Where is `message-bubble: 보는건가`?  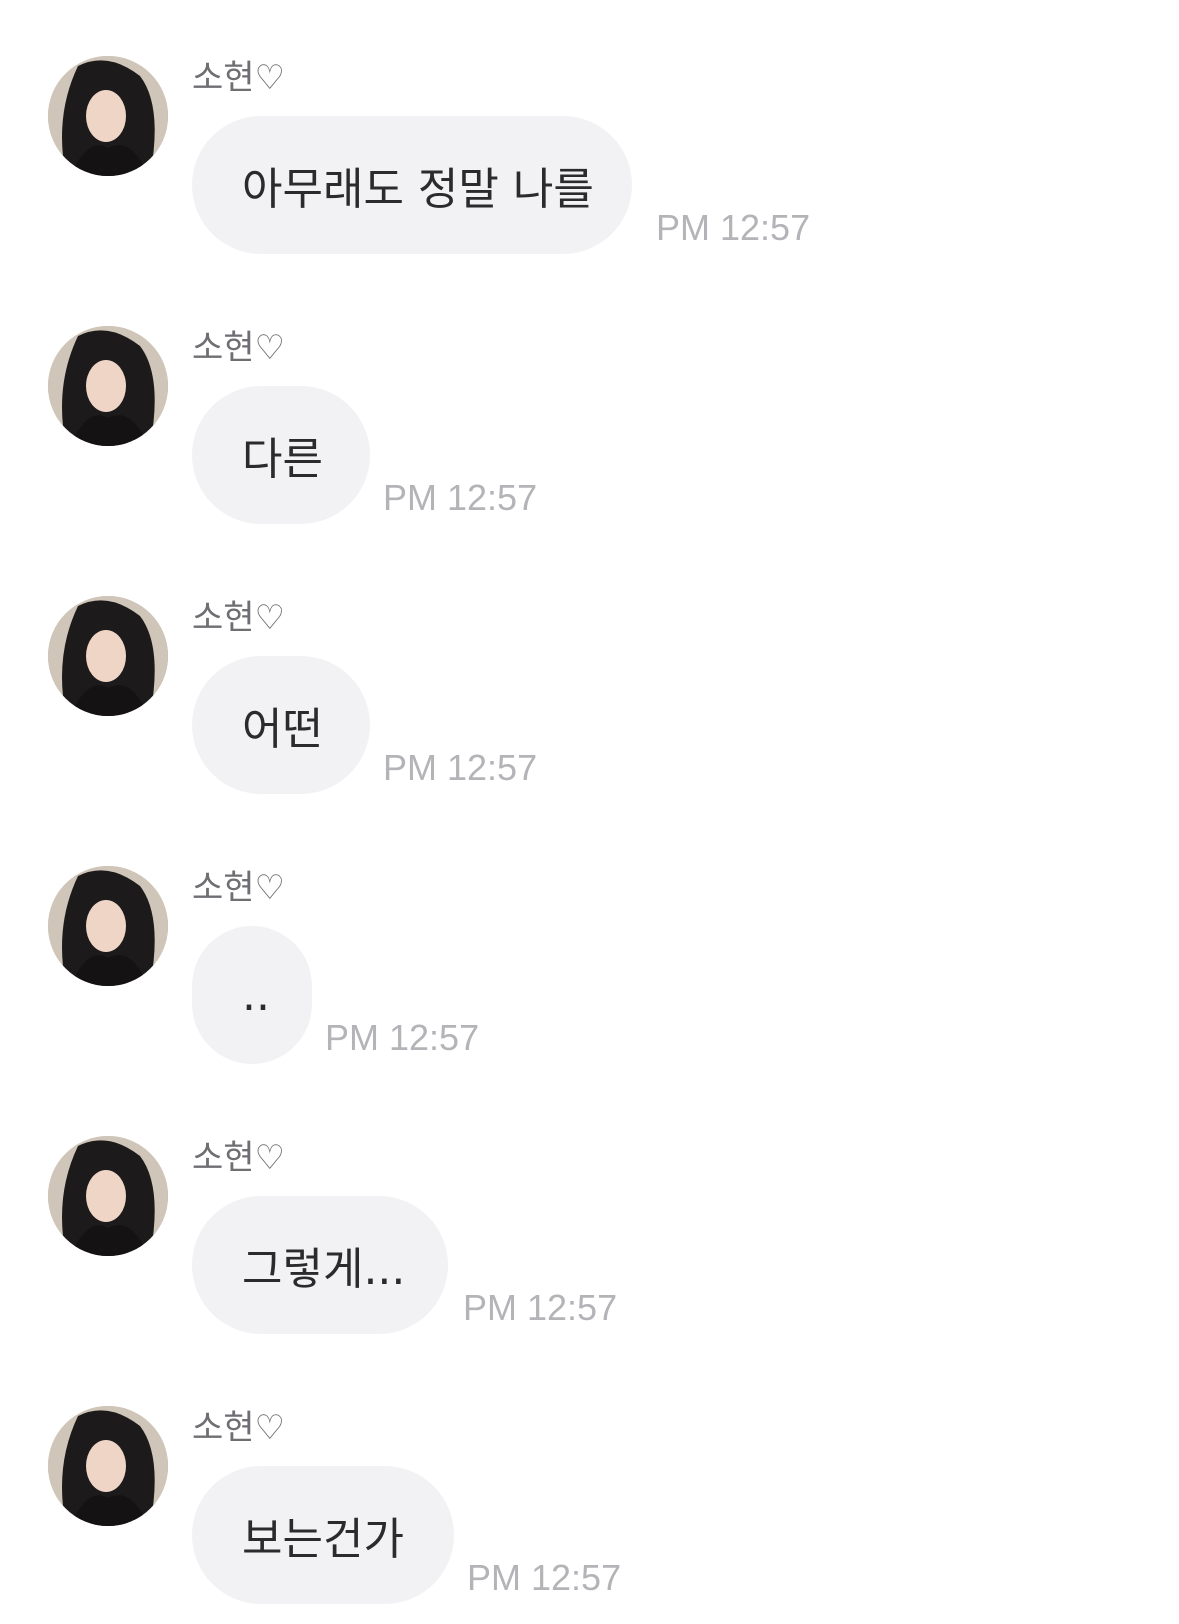 message-bubble: 보는건가 is located at coordinates (323, 1535).